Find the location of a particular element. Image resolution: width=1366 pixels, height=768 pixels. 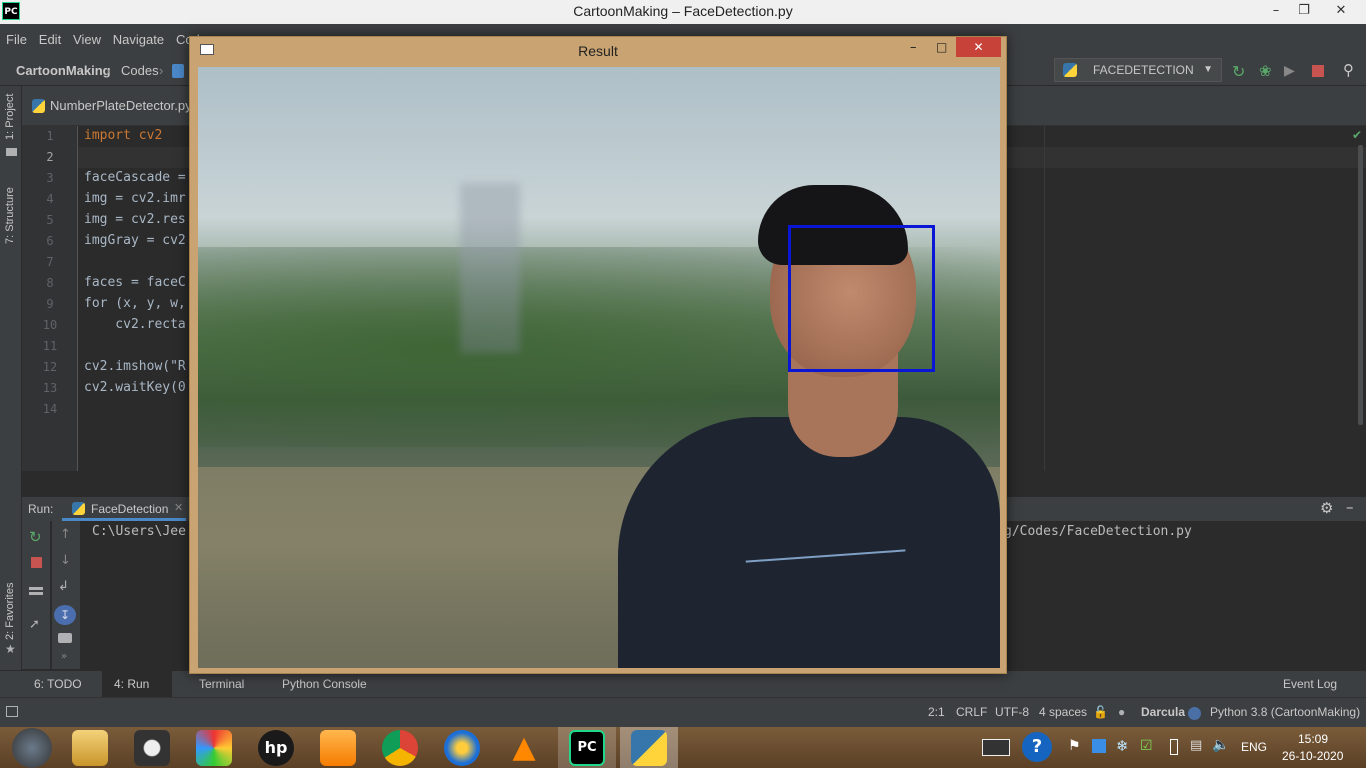

cursor-position: 2:1 is located at coordinates (936, 712).